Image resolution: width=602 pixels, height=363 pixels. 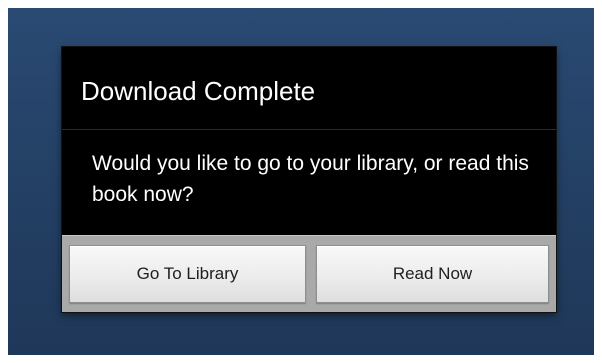 What do you see at coordinates (198, 91) in the screenshot?
I see `dialog-title: Download Complete` at bounding box center [198, 91].